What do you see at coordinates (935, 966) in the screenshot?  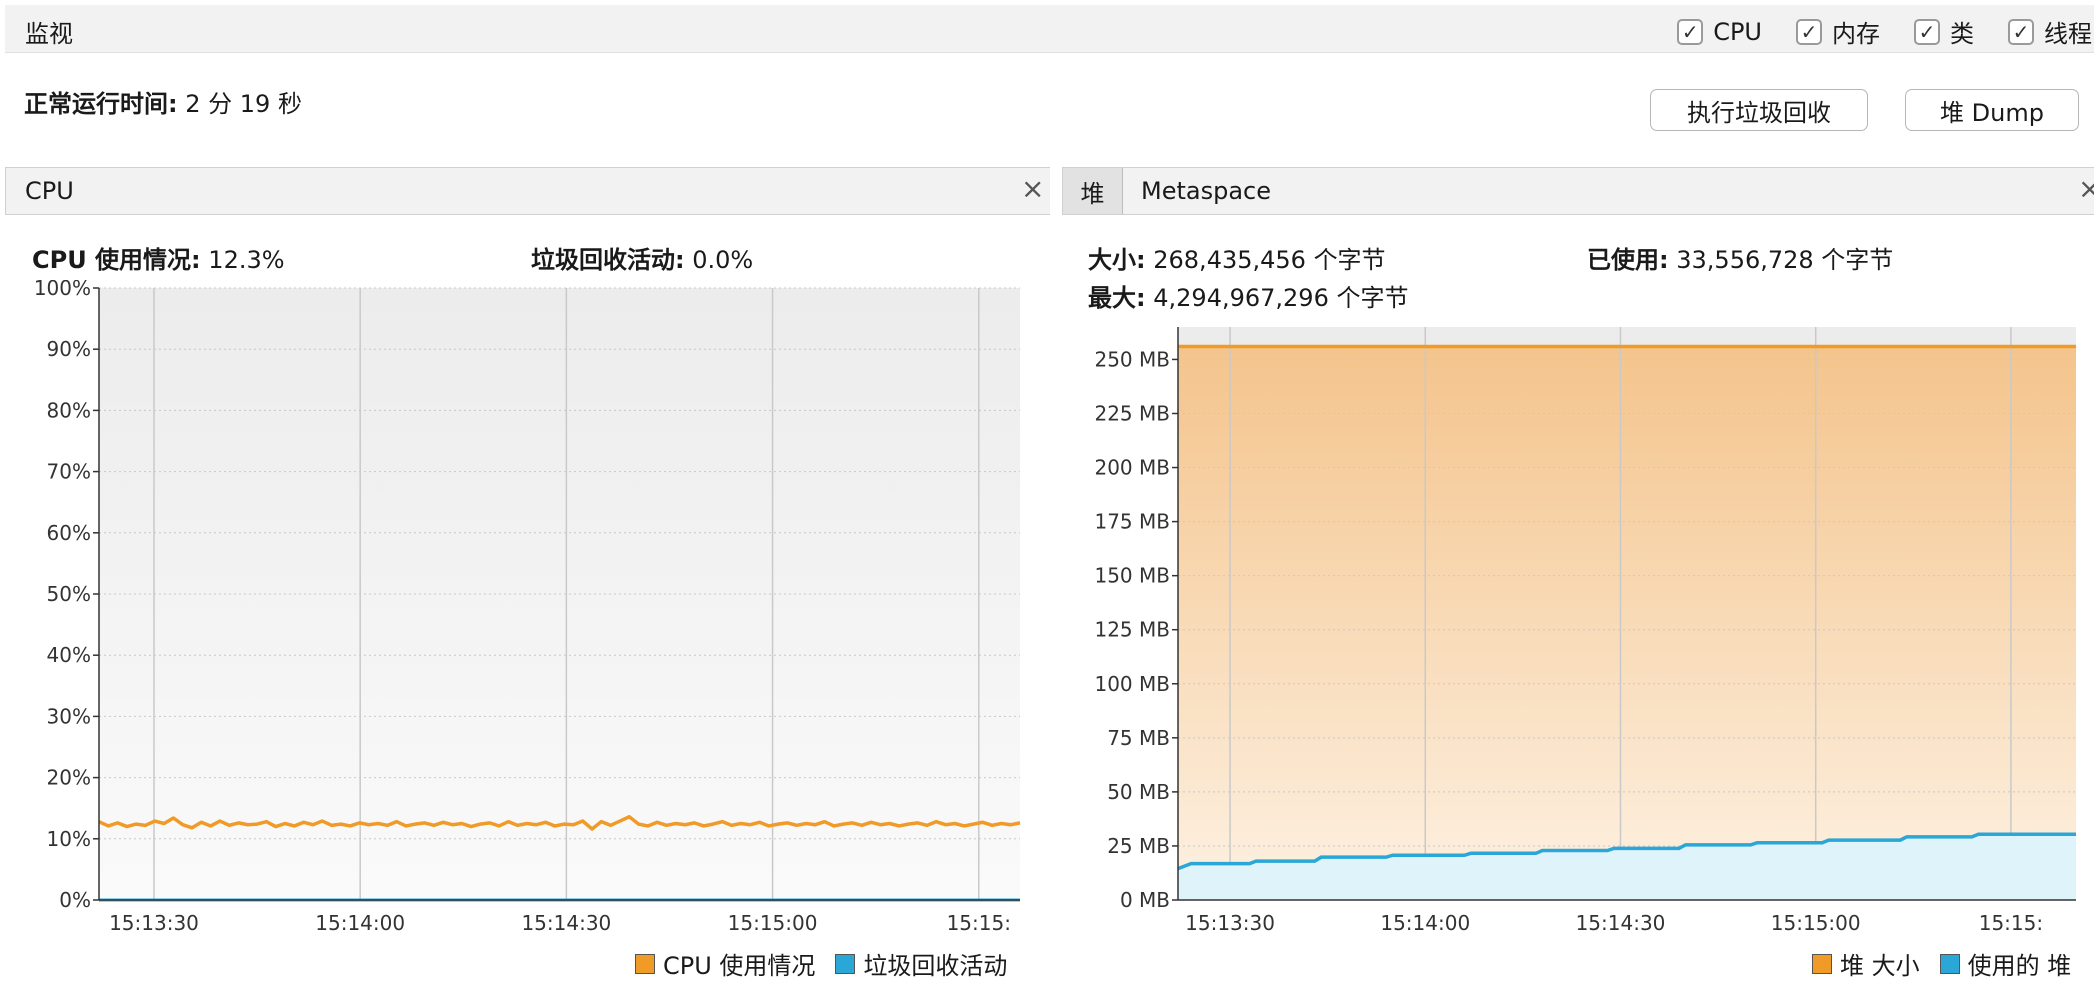 I see `legend-label-gc: 垃圾回收活动` at bounding box center [935, 966].